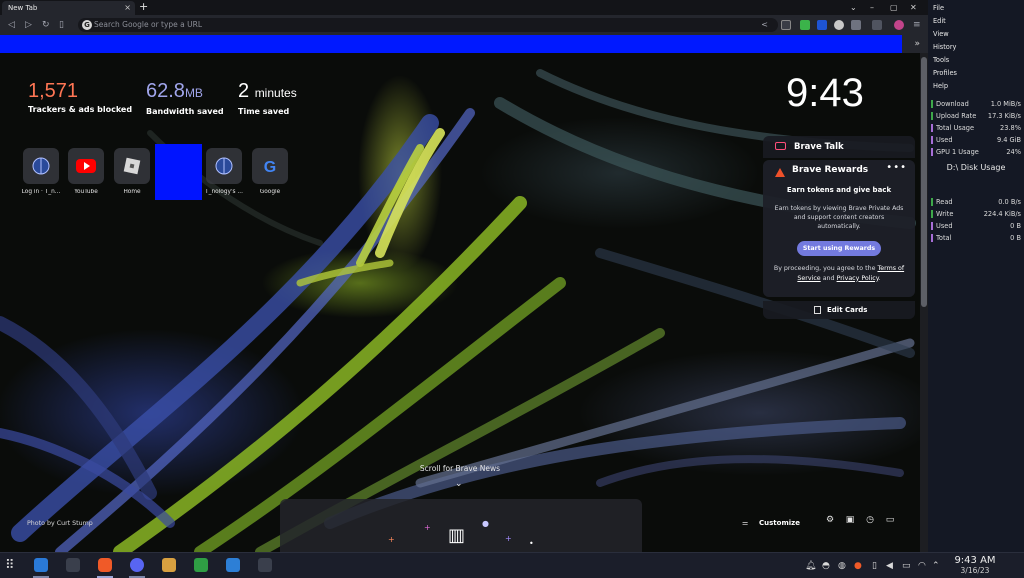  I want to click on history-icon: ◷, so click(870, 520).